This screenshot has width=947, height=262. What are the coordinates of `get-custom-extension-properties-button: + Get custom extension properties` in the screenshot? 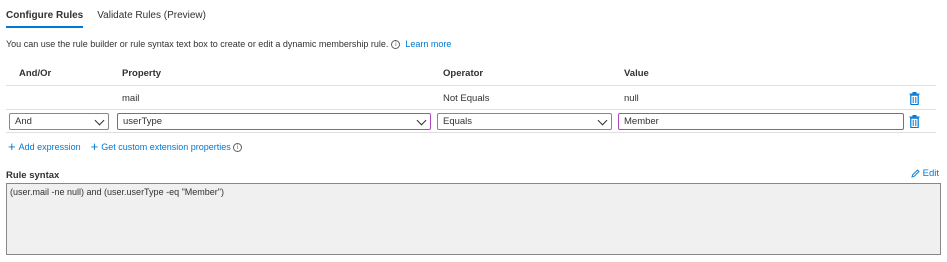 It's located at (160, 146).